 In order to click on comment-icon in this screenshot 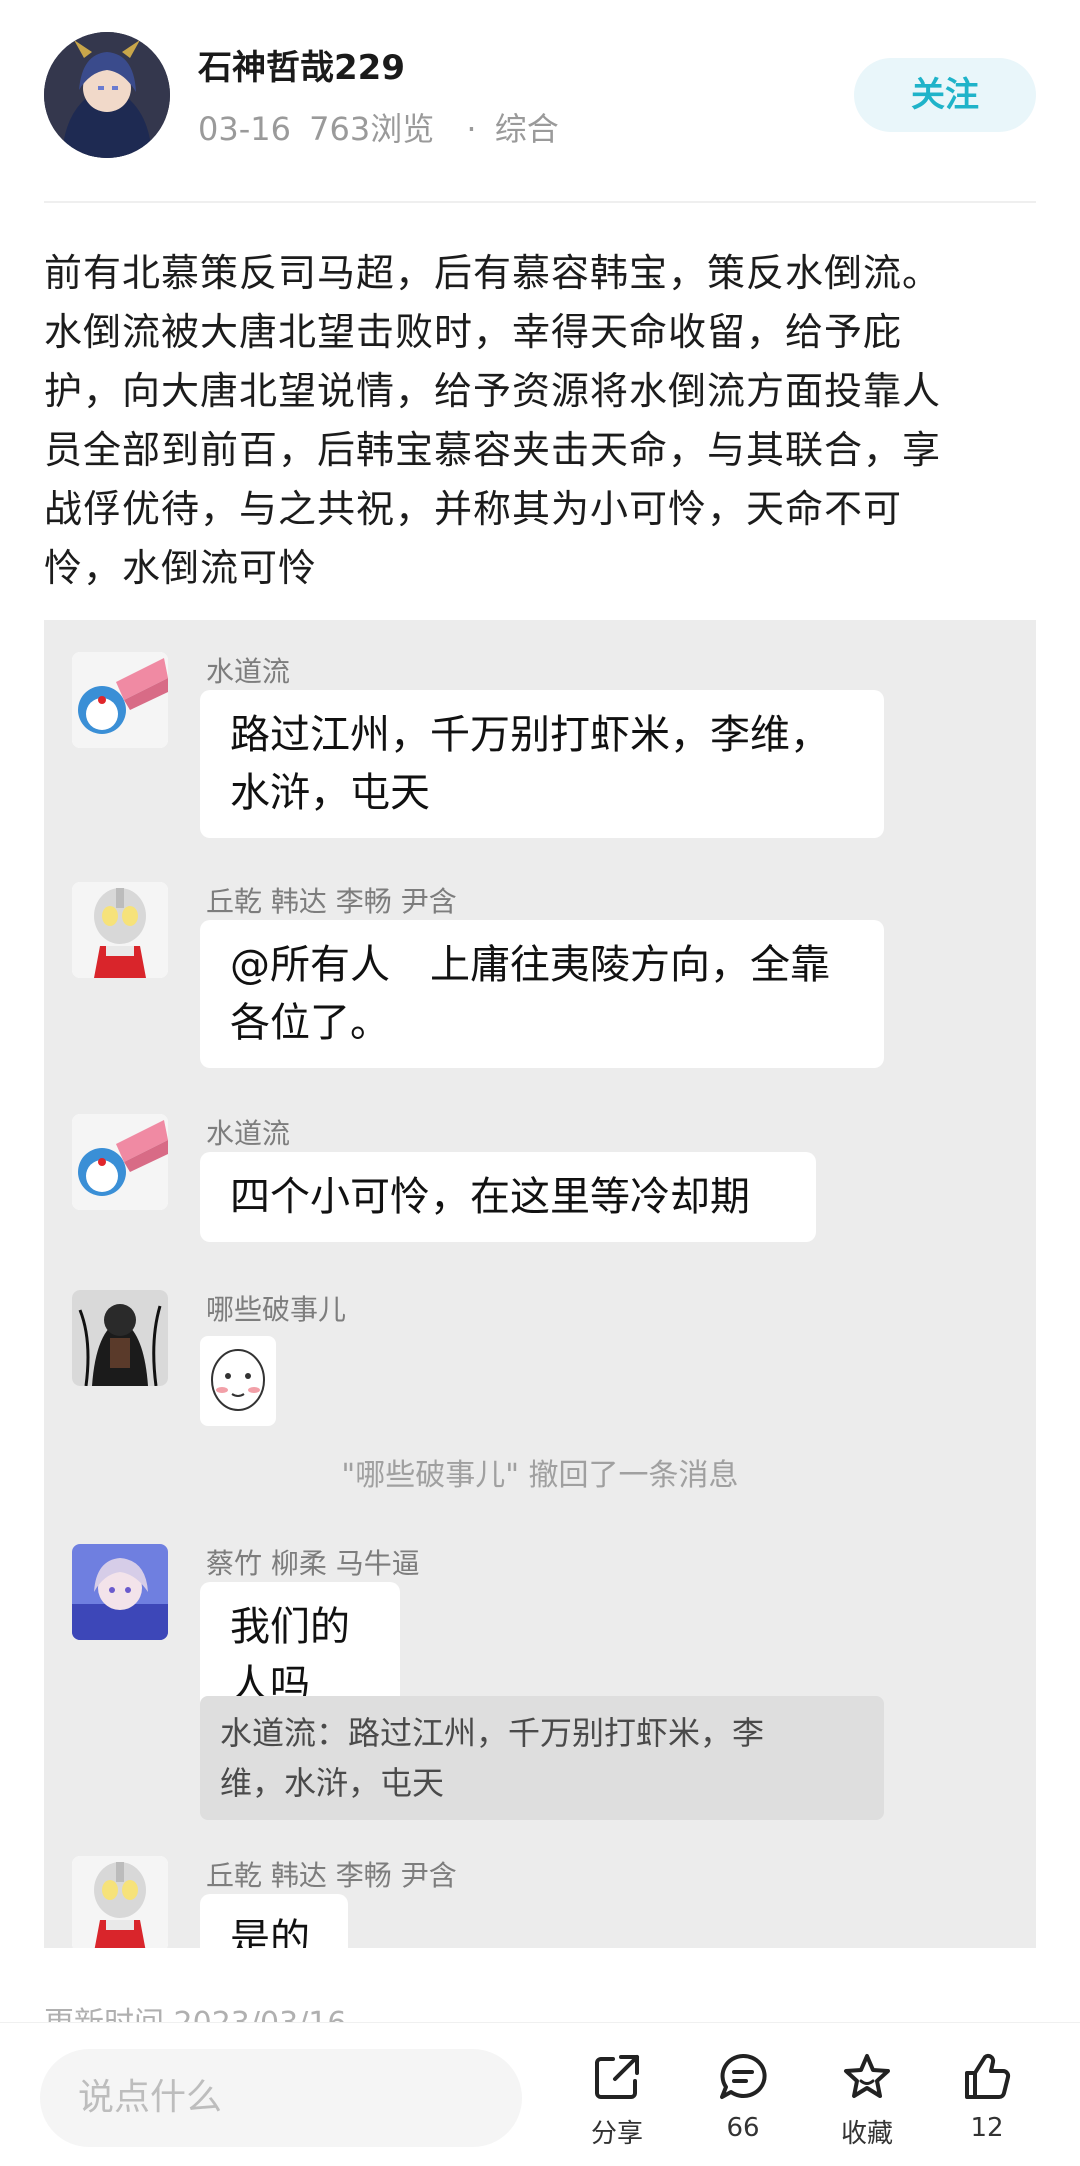, I will do `click(743, 2076)`.